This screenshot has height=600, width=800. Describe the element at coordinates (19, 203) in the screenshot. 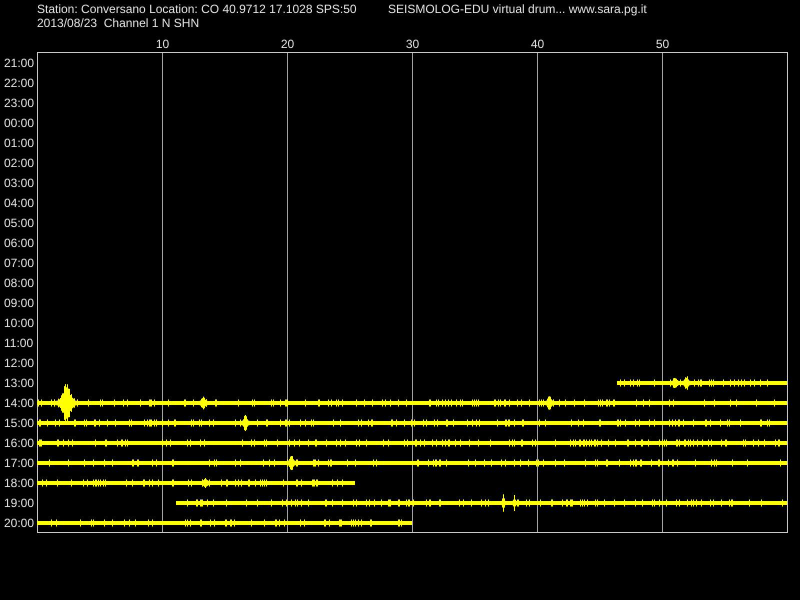

I see `hour-label: 04:00` at that location.